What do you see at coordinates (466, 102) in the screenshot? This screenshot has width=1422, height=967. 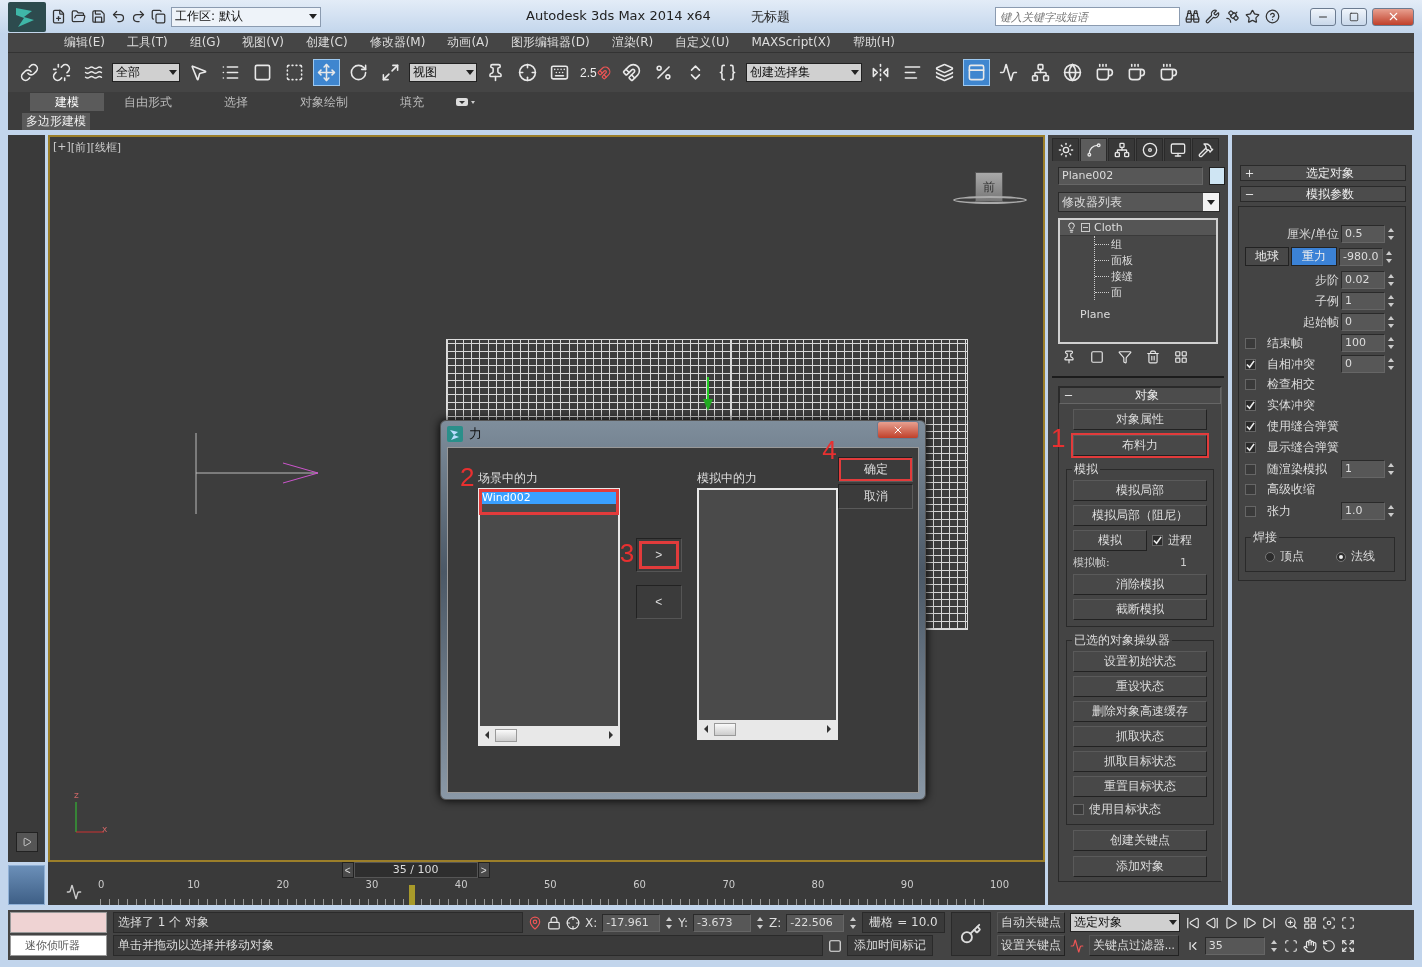 I see `dropdown-icon` at bounding box center [466, 102].